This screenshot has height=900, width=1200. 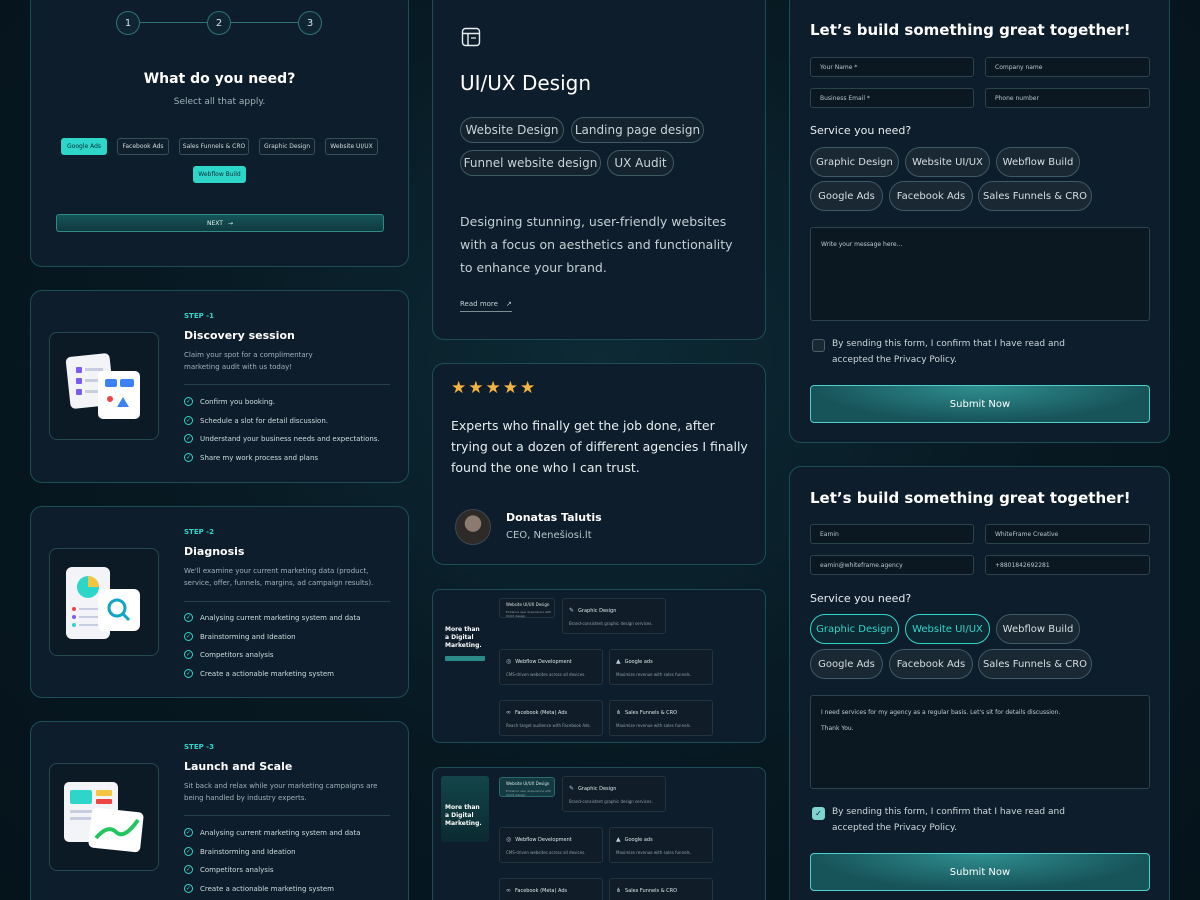 What do you see at coordinates (219, 174) in the screenshot?
I see `option-webflow-build: Webflow Build` at bounding box center [219, 174].